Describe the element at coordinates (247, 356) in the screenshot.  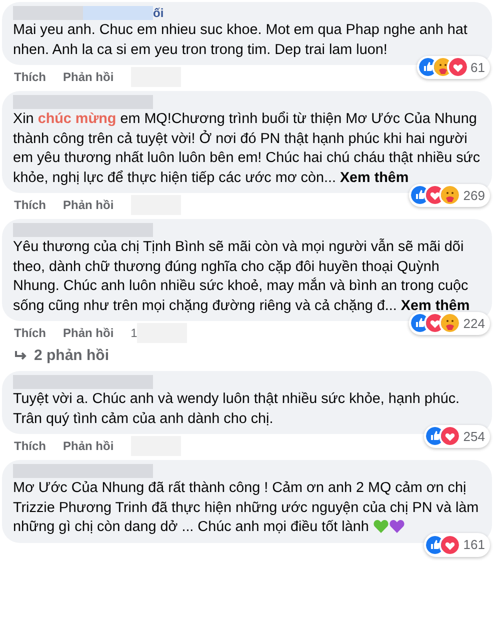
I see `replies-link: 2 phản hồi` at that location.